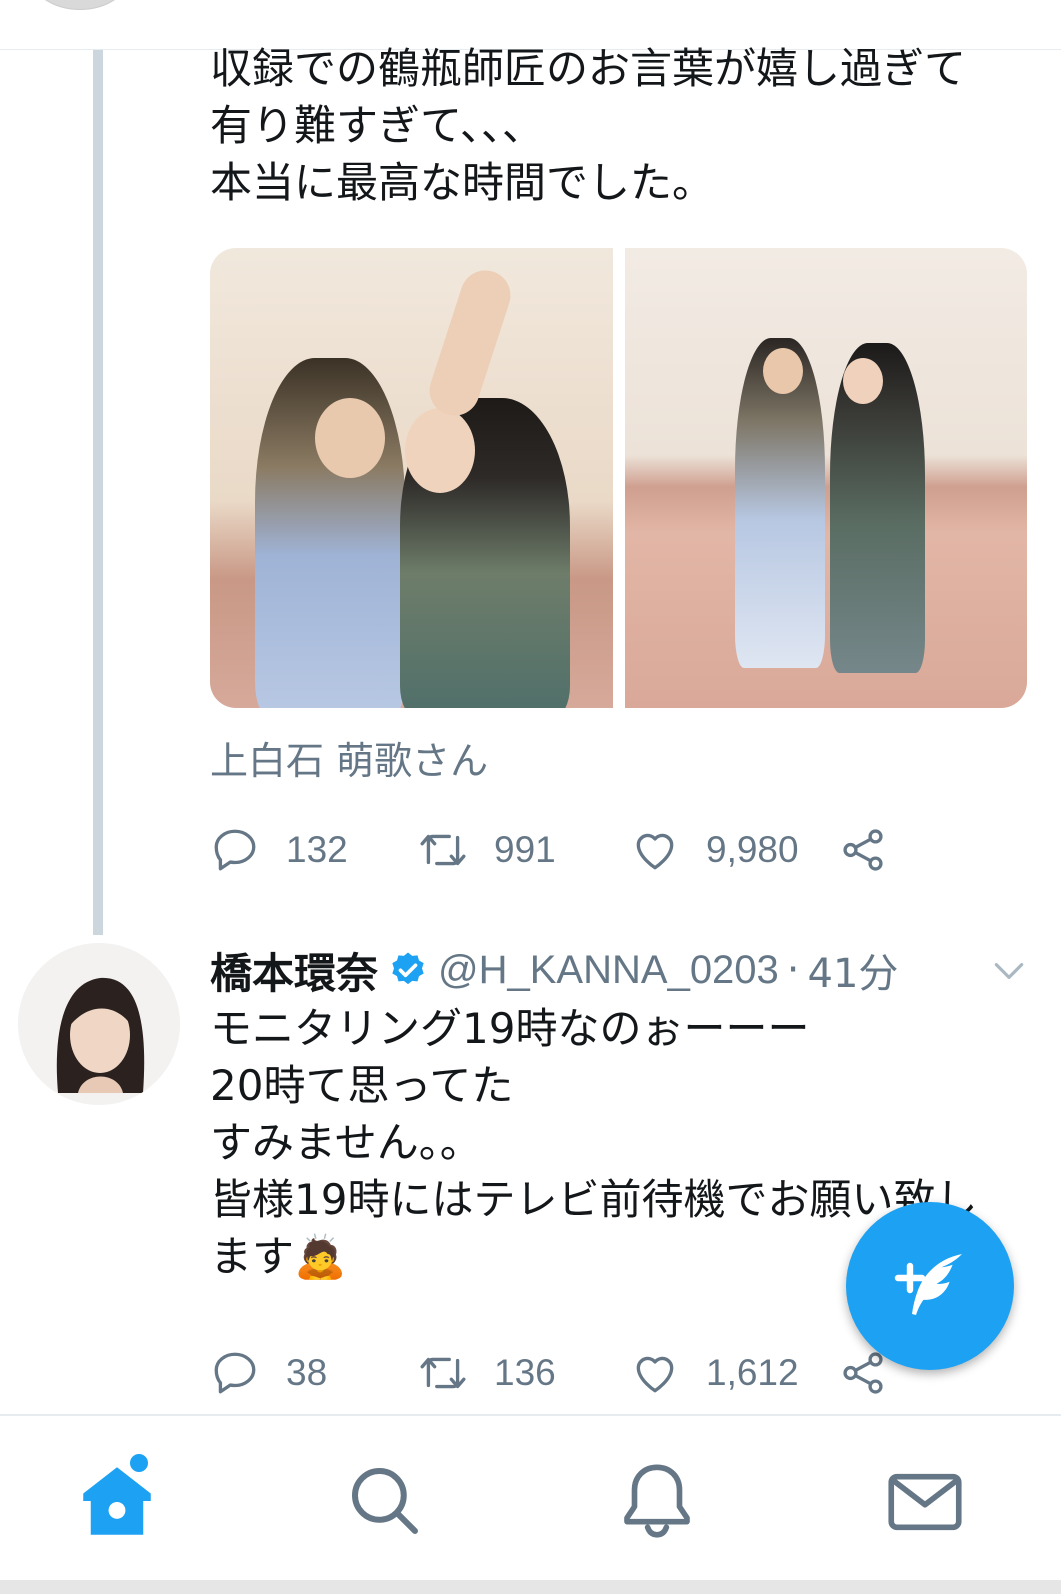 Image resolution: width=1061 pixels, height=1594 pixels. I want to click on retweet-count: 991, so click(525, 849).